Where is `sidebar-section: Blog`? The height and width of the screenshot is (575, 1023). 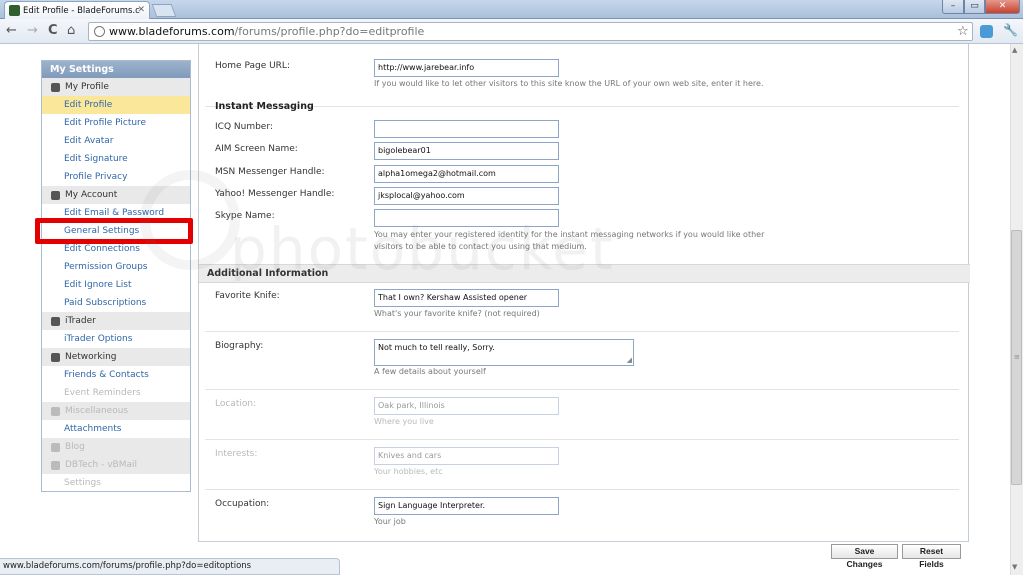
sidebar-section: Blog is located at coordinates (116, 447).